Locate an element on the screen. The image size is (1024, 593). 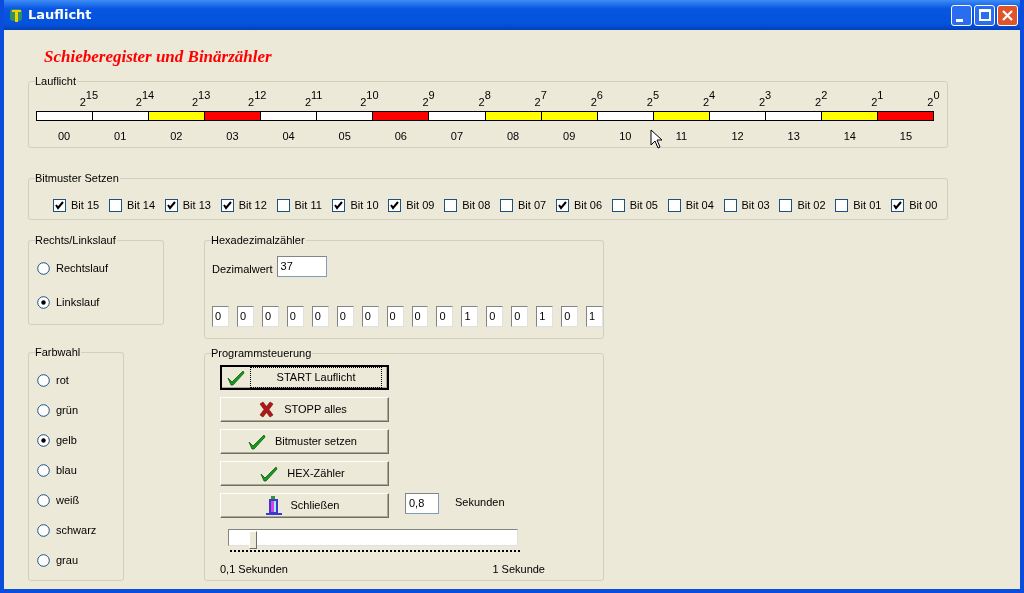
checkbox-label: Bit 05 is located at coordinates (643, 205).